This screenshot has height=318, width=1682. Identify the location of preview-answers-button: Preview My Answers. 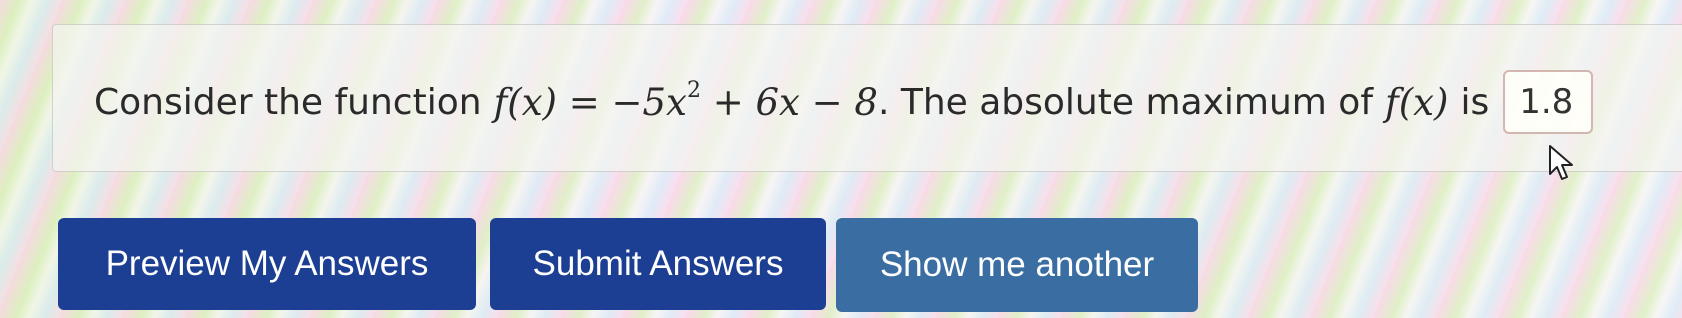
(267, 264).